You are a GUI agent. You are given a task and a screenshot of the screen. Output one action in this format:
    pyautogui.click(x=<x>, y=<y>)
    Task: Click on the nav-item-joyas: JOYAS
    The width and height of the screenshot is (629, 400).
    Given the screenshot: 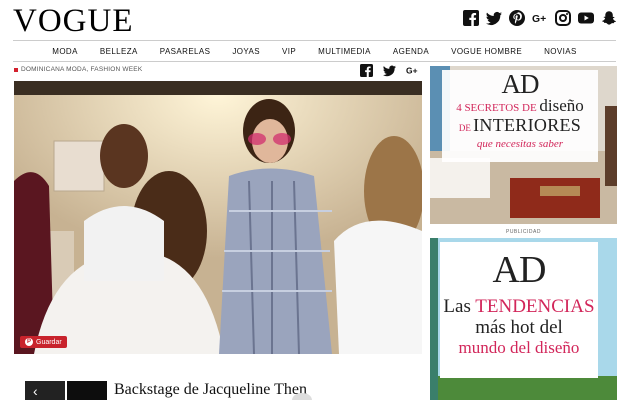 What is the action you would take?
    pyautogui.click(x=246, y=51)
    